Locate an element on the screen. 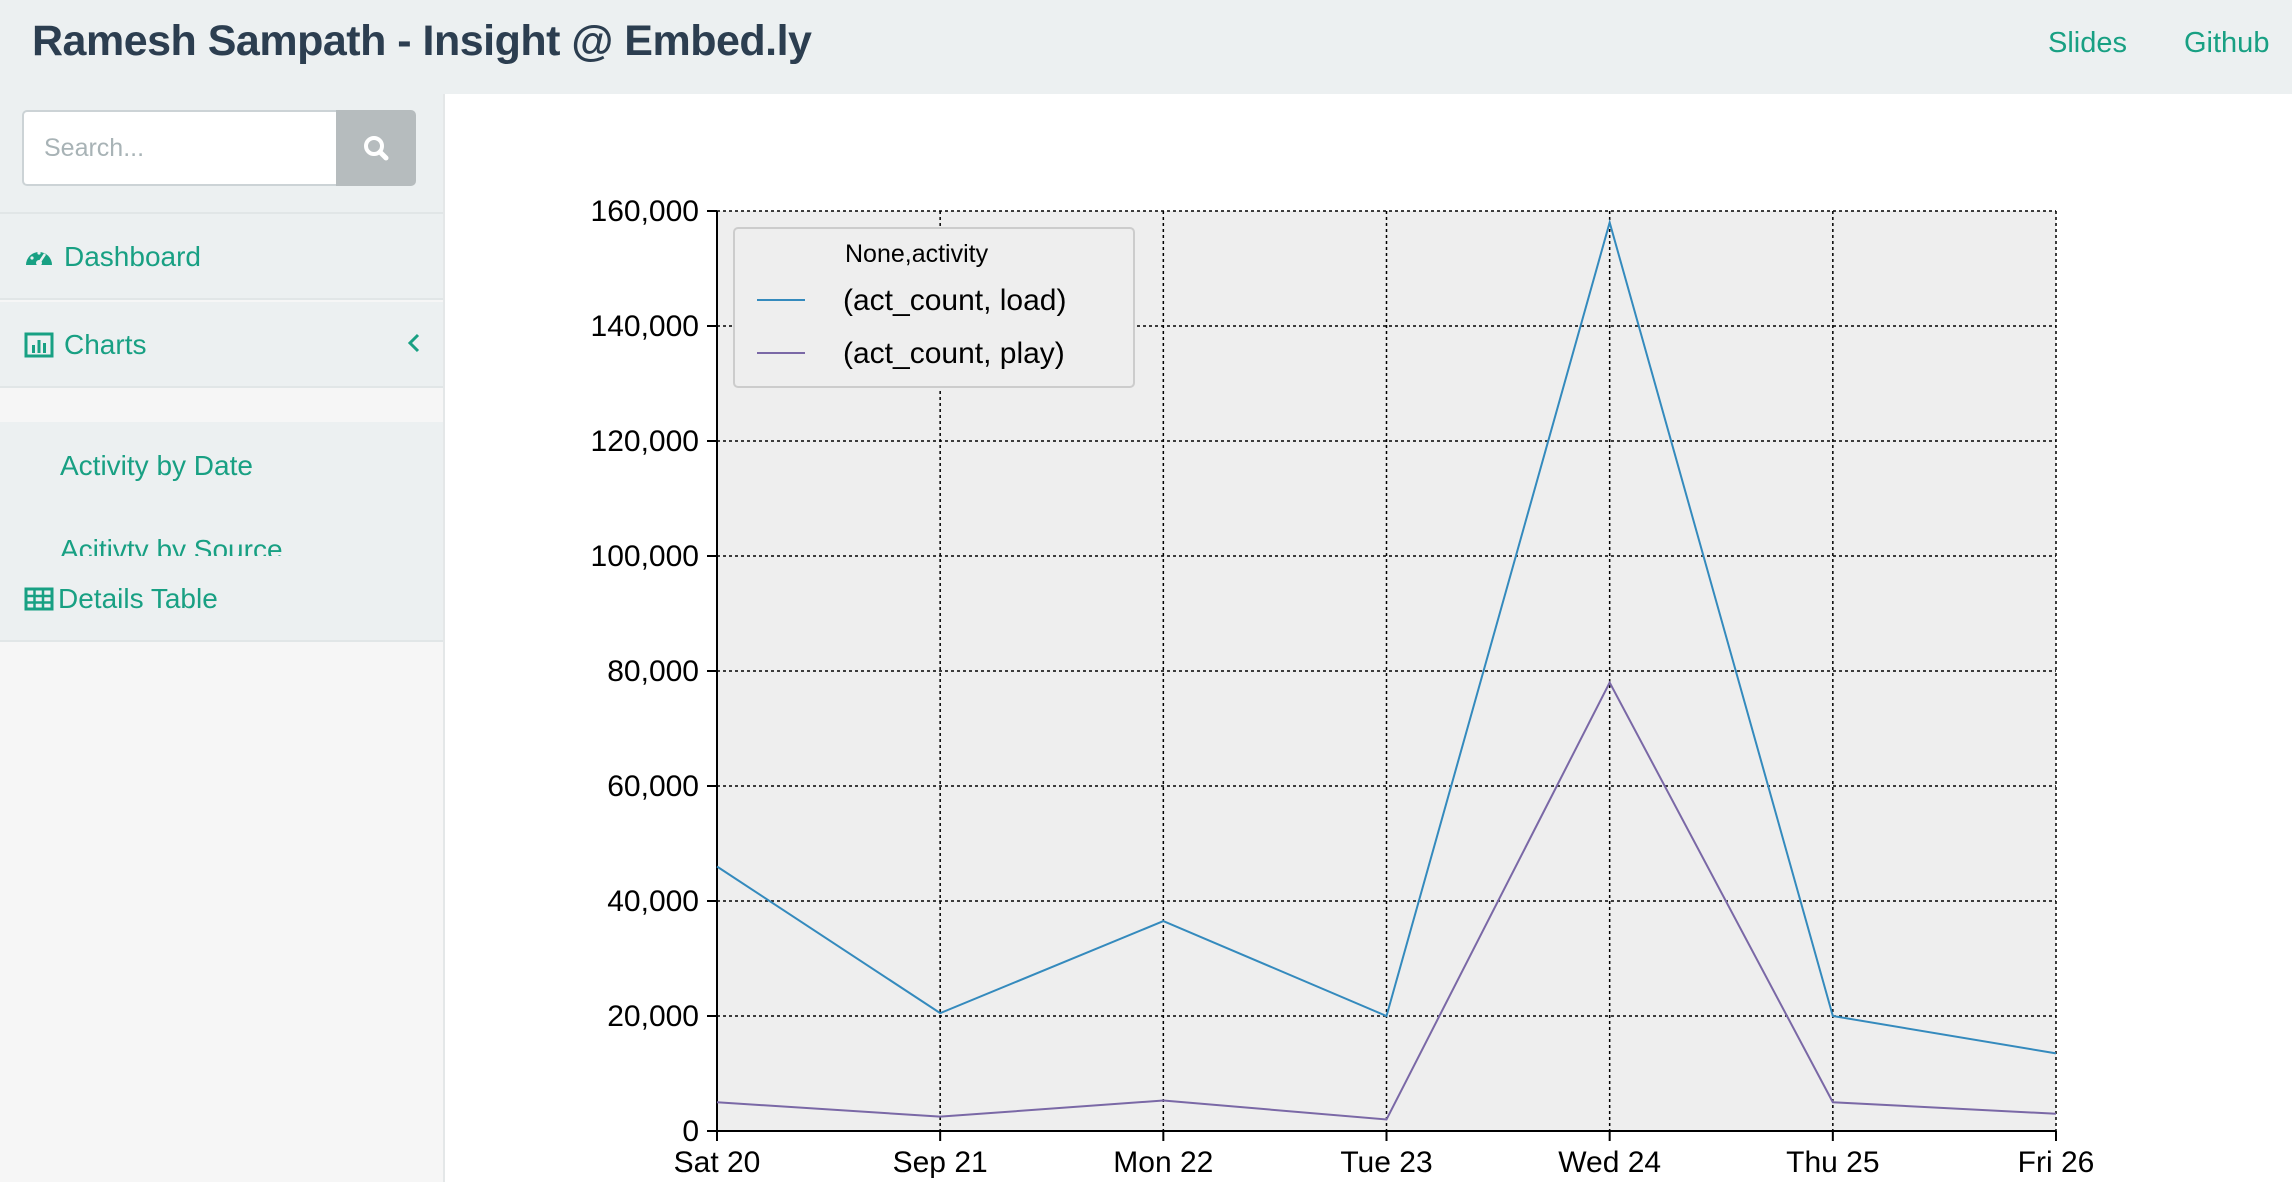 The image size is (2292, 1182). submenu-item-activity-by-date: Activity by Date is located at coordinates (156, 466).